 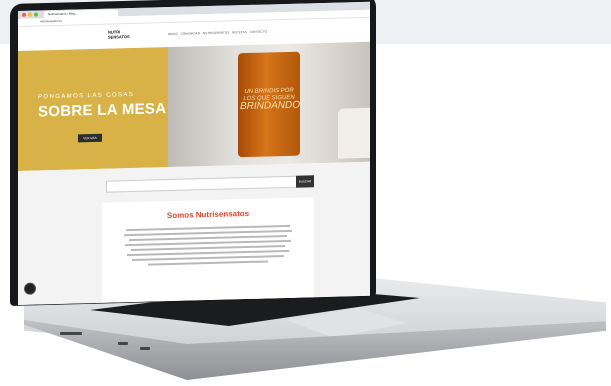 What do you see at coordinates (102, 110) in the screenshot?
I see `hero-title: SOBRE LA MESA` at bounding box center [102, 110].